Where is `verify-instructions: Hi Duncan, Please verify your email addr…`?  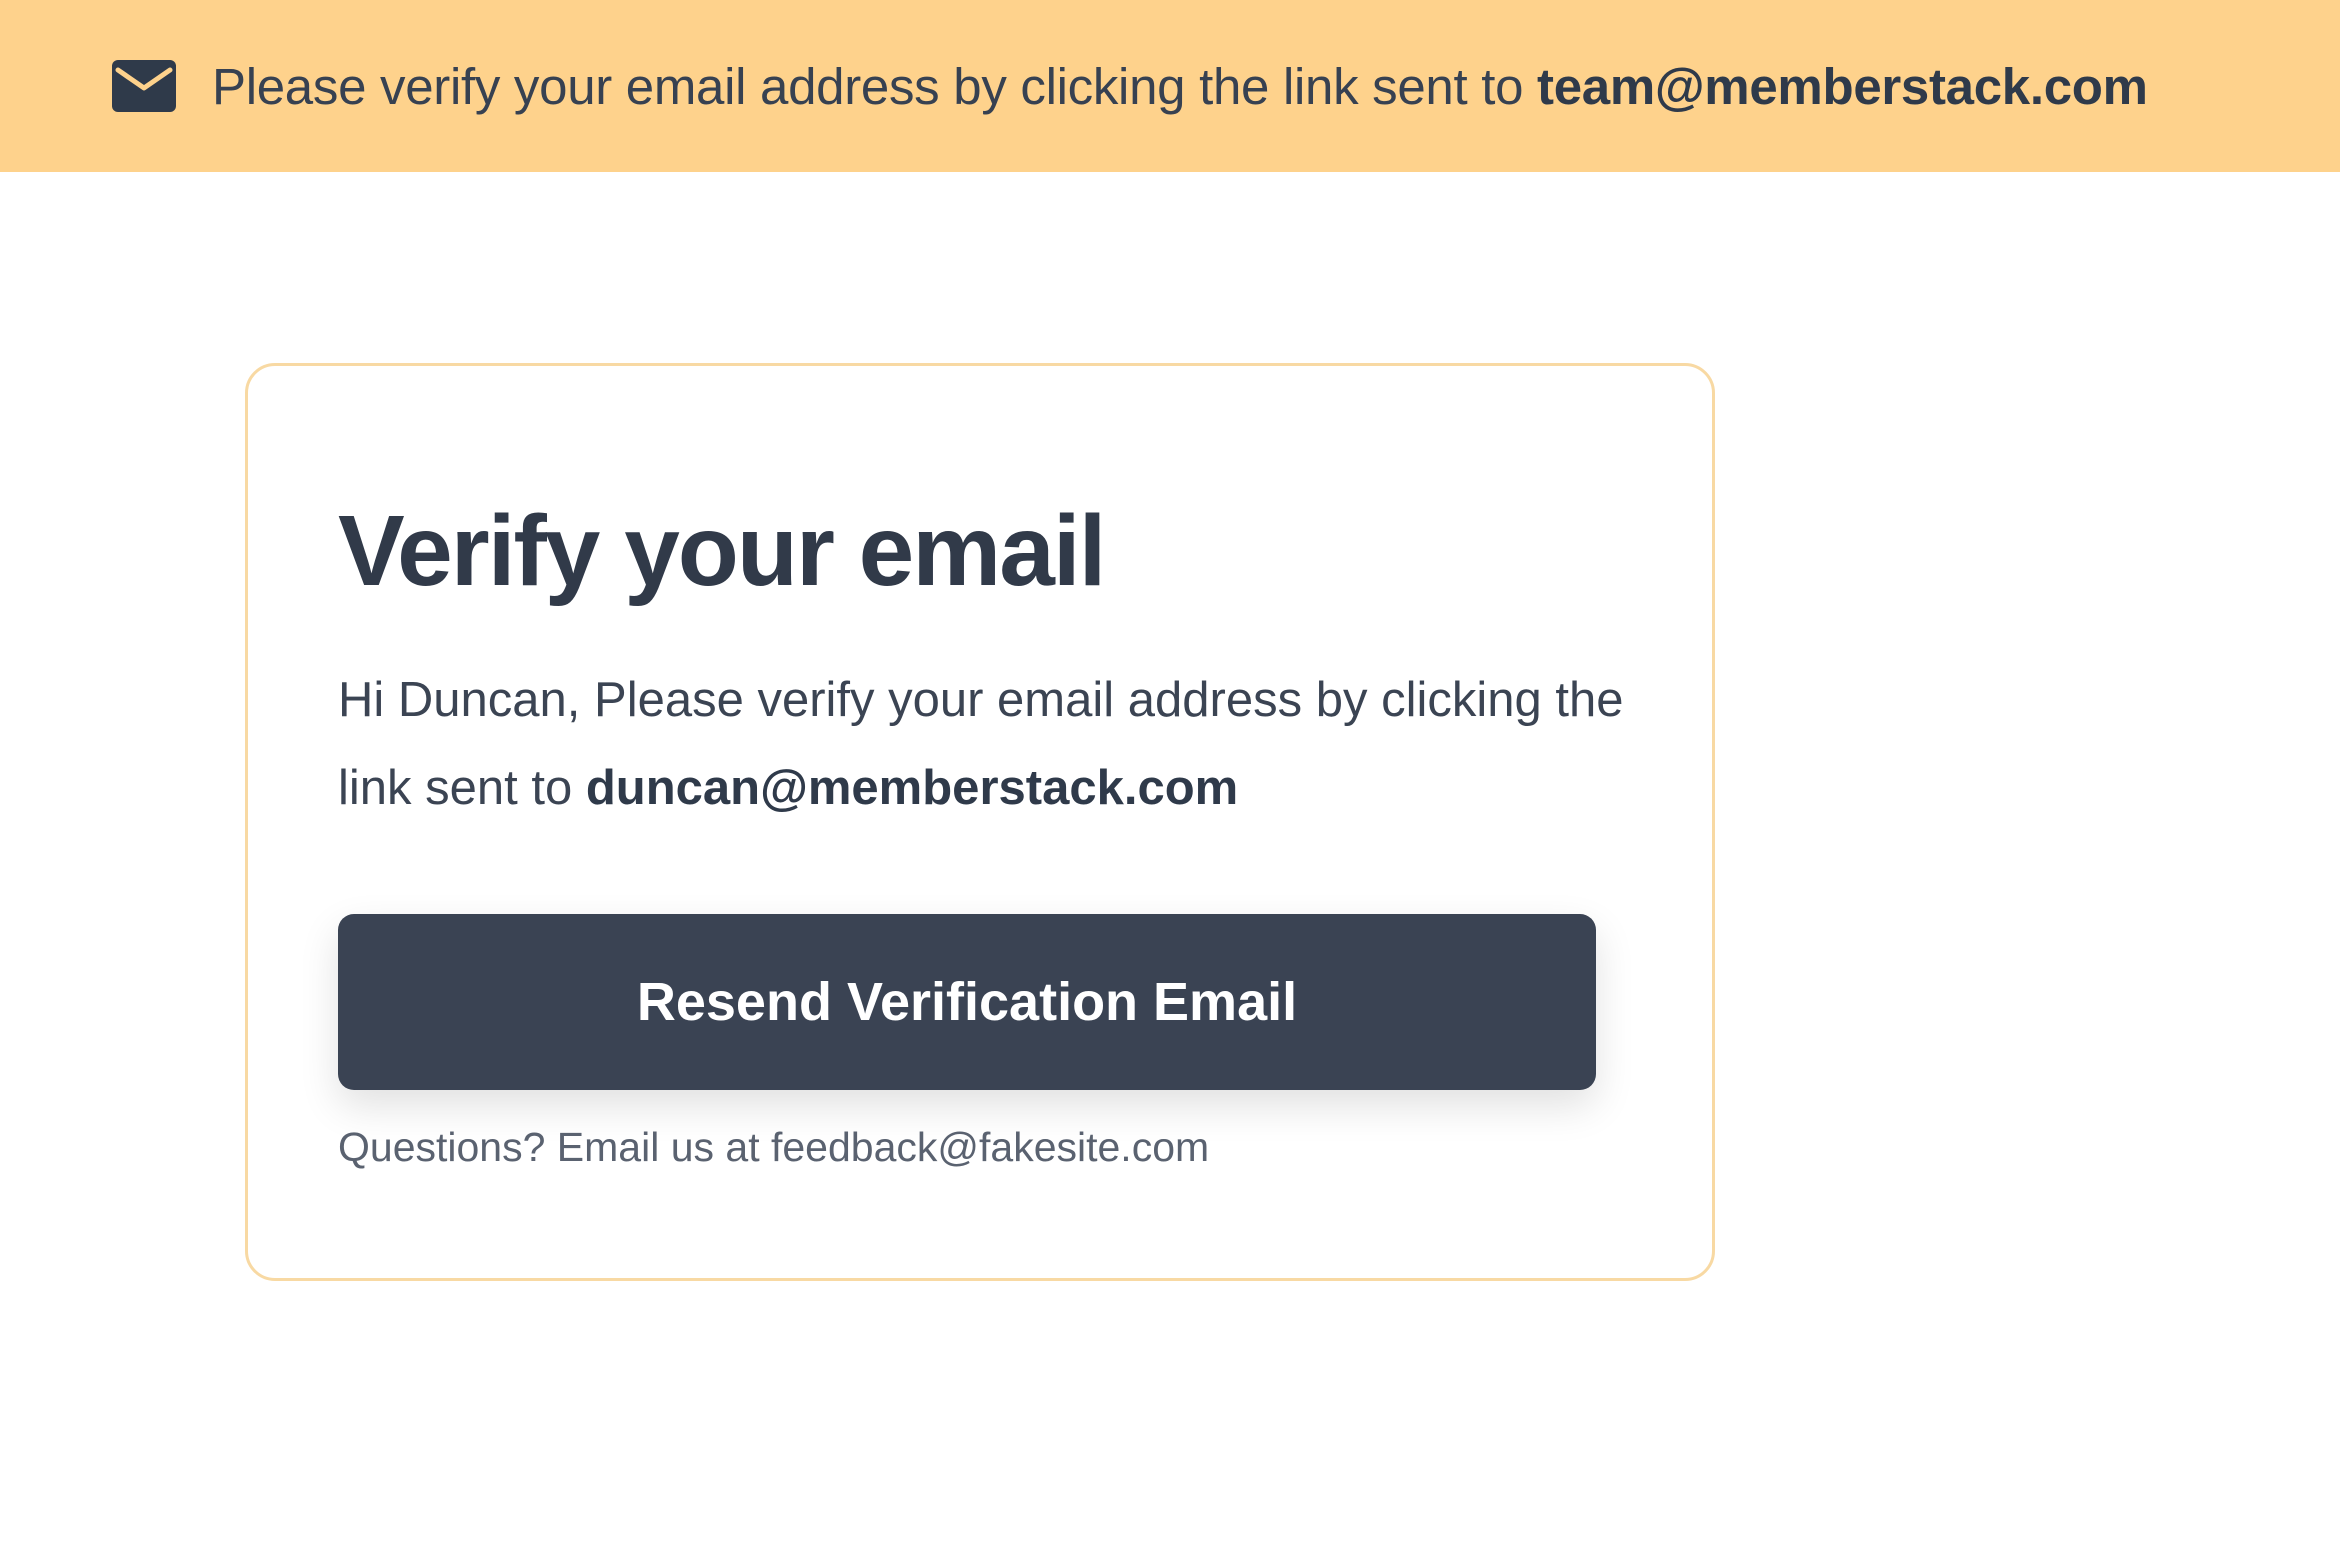 verify-instructions: Hi Duncan, Please verify your email addr… is located at coordinates (988, 744).